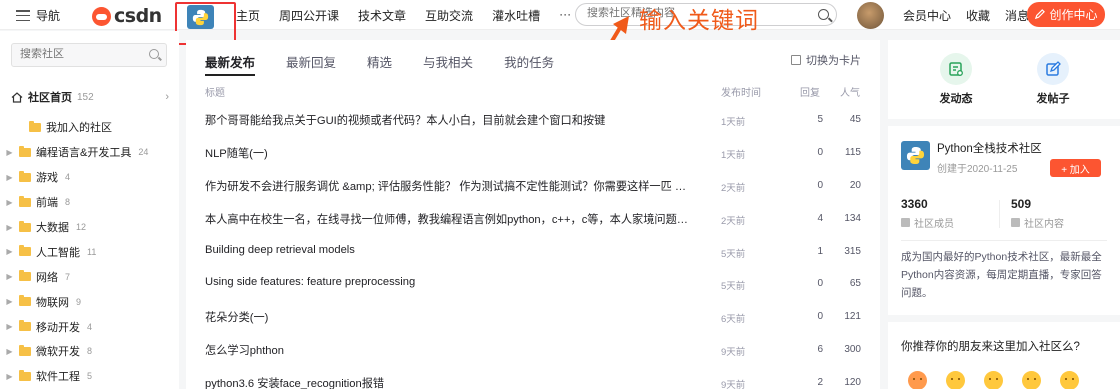  Describe the element at coordinates (1069, 380) in the screenshot. I see `grin-face-icon` at that location.